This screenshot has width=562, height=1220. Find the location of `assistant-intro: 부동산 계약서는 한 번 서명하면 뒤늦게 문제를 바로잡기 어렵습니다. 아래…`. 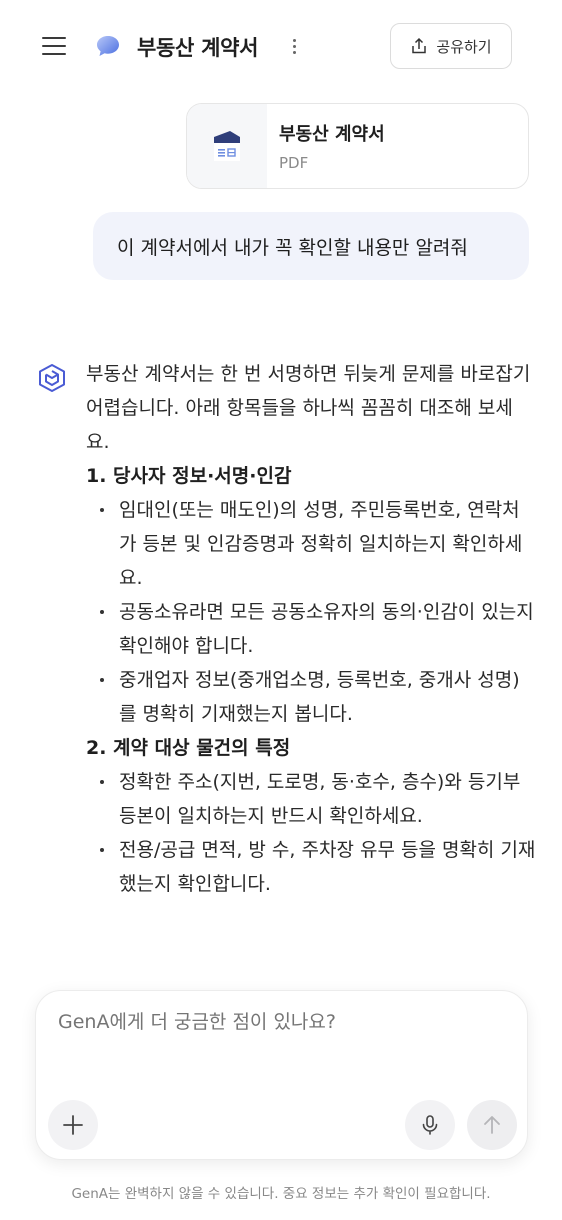

assistant-intro: 부동산 계약서는 한 번 서명하면 뒤늦게 문제를 바로잡기 어렵습니다. 아래… is located at coordinates (308, 408).